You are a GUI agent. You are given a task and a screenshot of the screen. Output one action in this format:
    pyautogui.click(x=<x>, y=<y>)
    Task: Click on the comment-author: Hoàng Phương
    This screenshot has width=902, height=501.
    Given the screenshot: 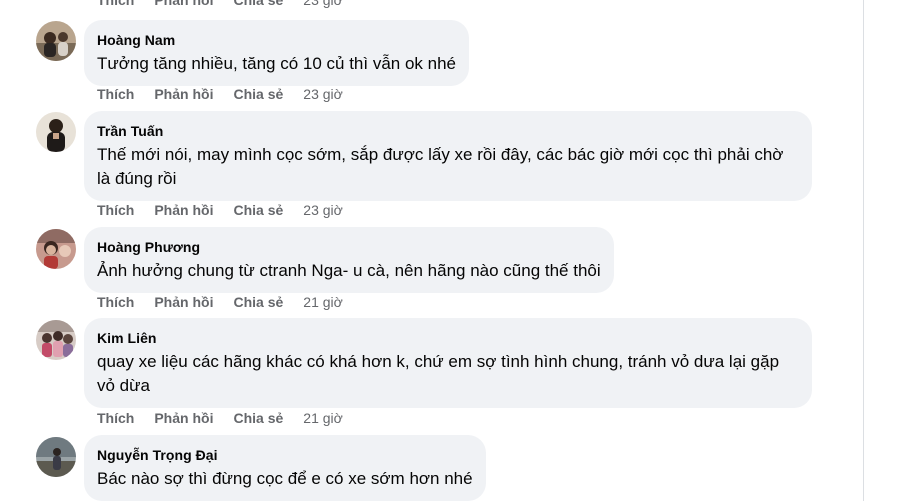 What is the action you would take?
    pyautogui.click(x=349, y=247)
    